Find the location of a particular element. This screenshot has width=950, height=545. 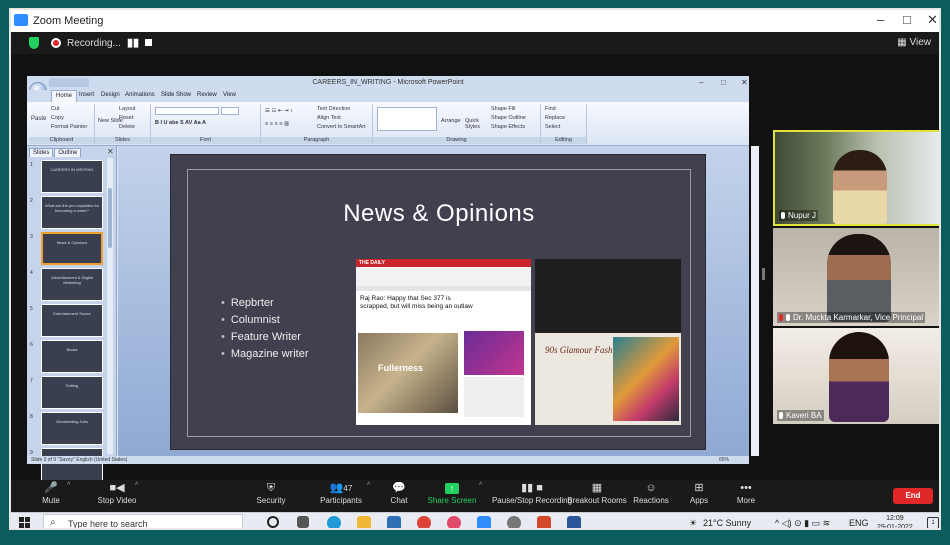

find-button: Find is located at coordinates (550, 109).